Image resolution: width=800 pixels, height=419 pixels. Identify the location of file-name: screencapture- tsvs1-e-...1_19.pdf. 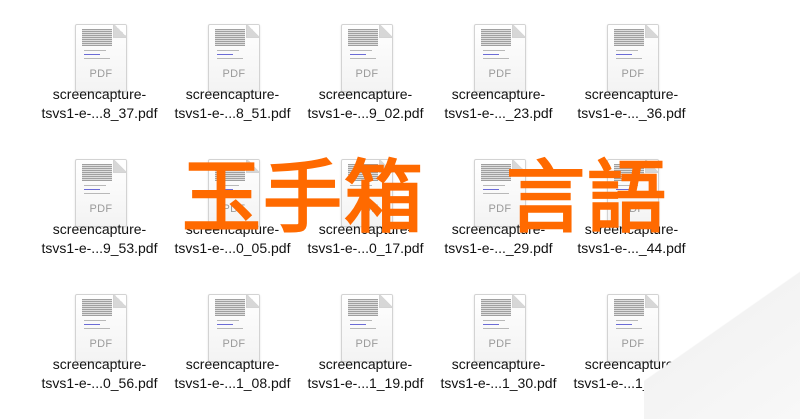
(365, 374).